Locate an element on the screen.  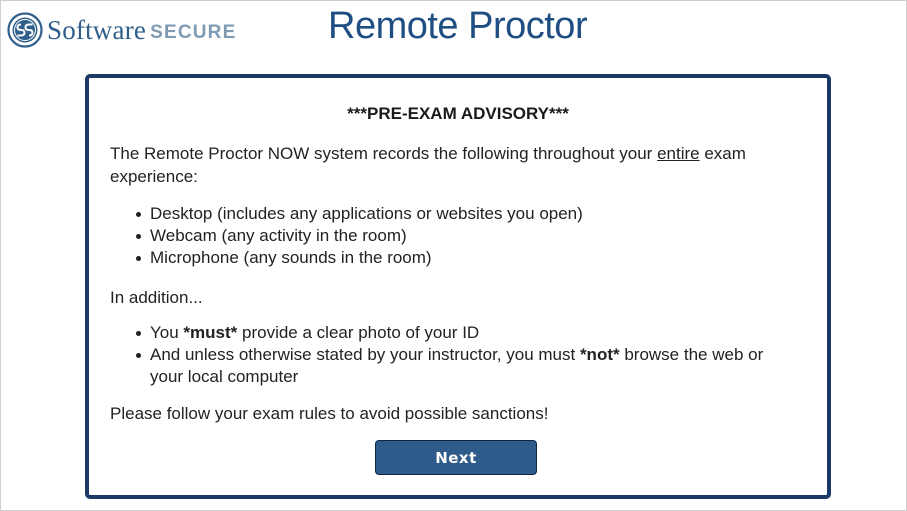
next-button: Next is located at coordinates (456, 457).